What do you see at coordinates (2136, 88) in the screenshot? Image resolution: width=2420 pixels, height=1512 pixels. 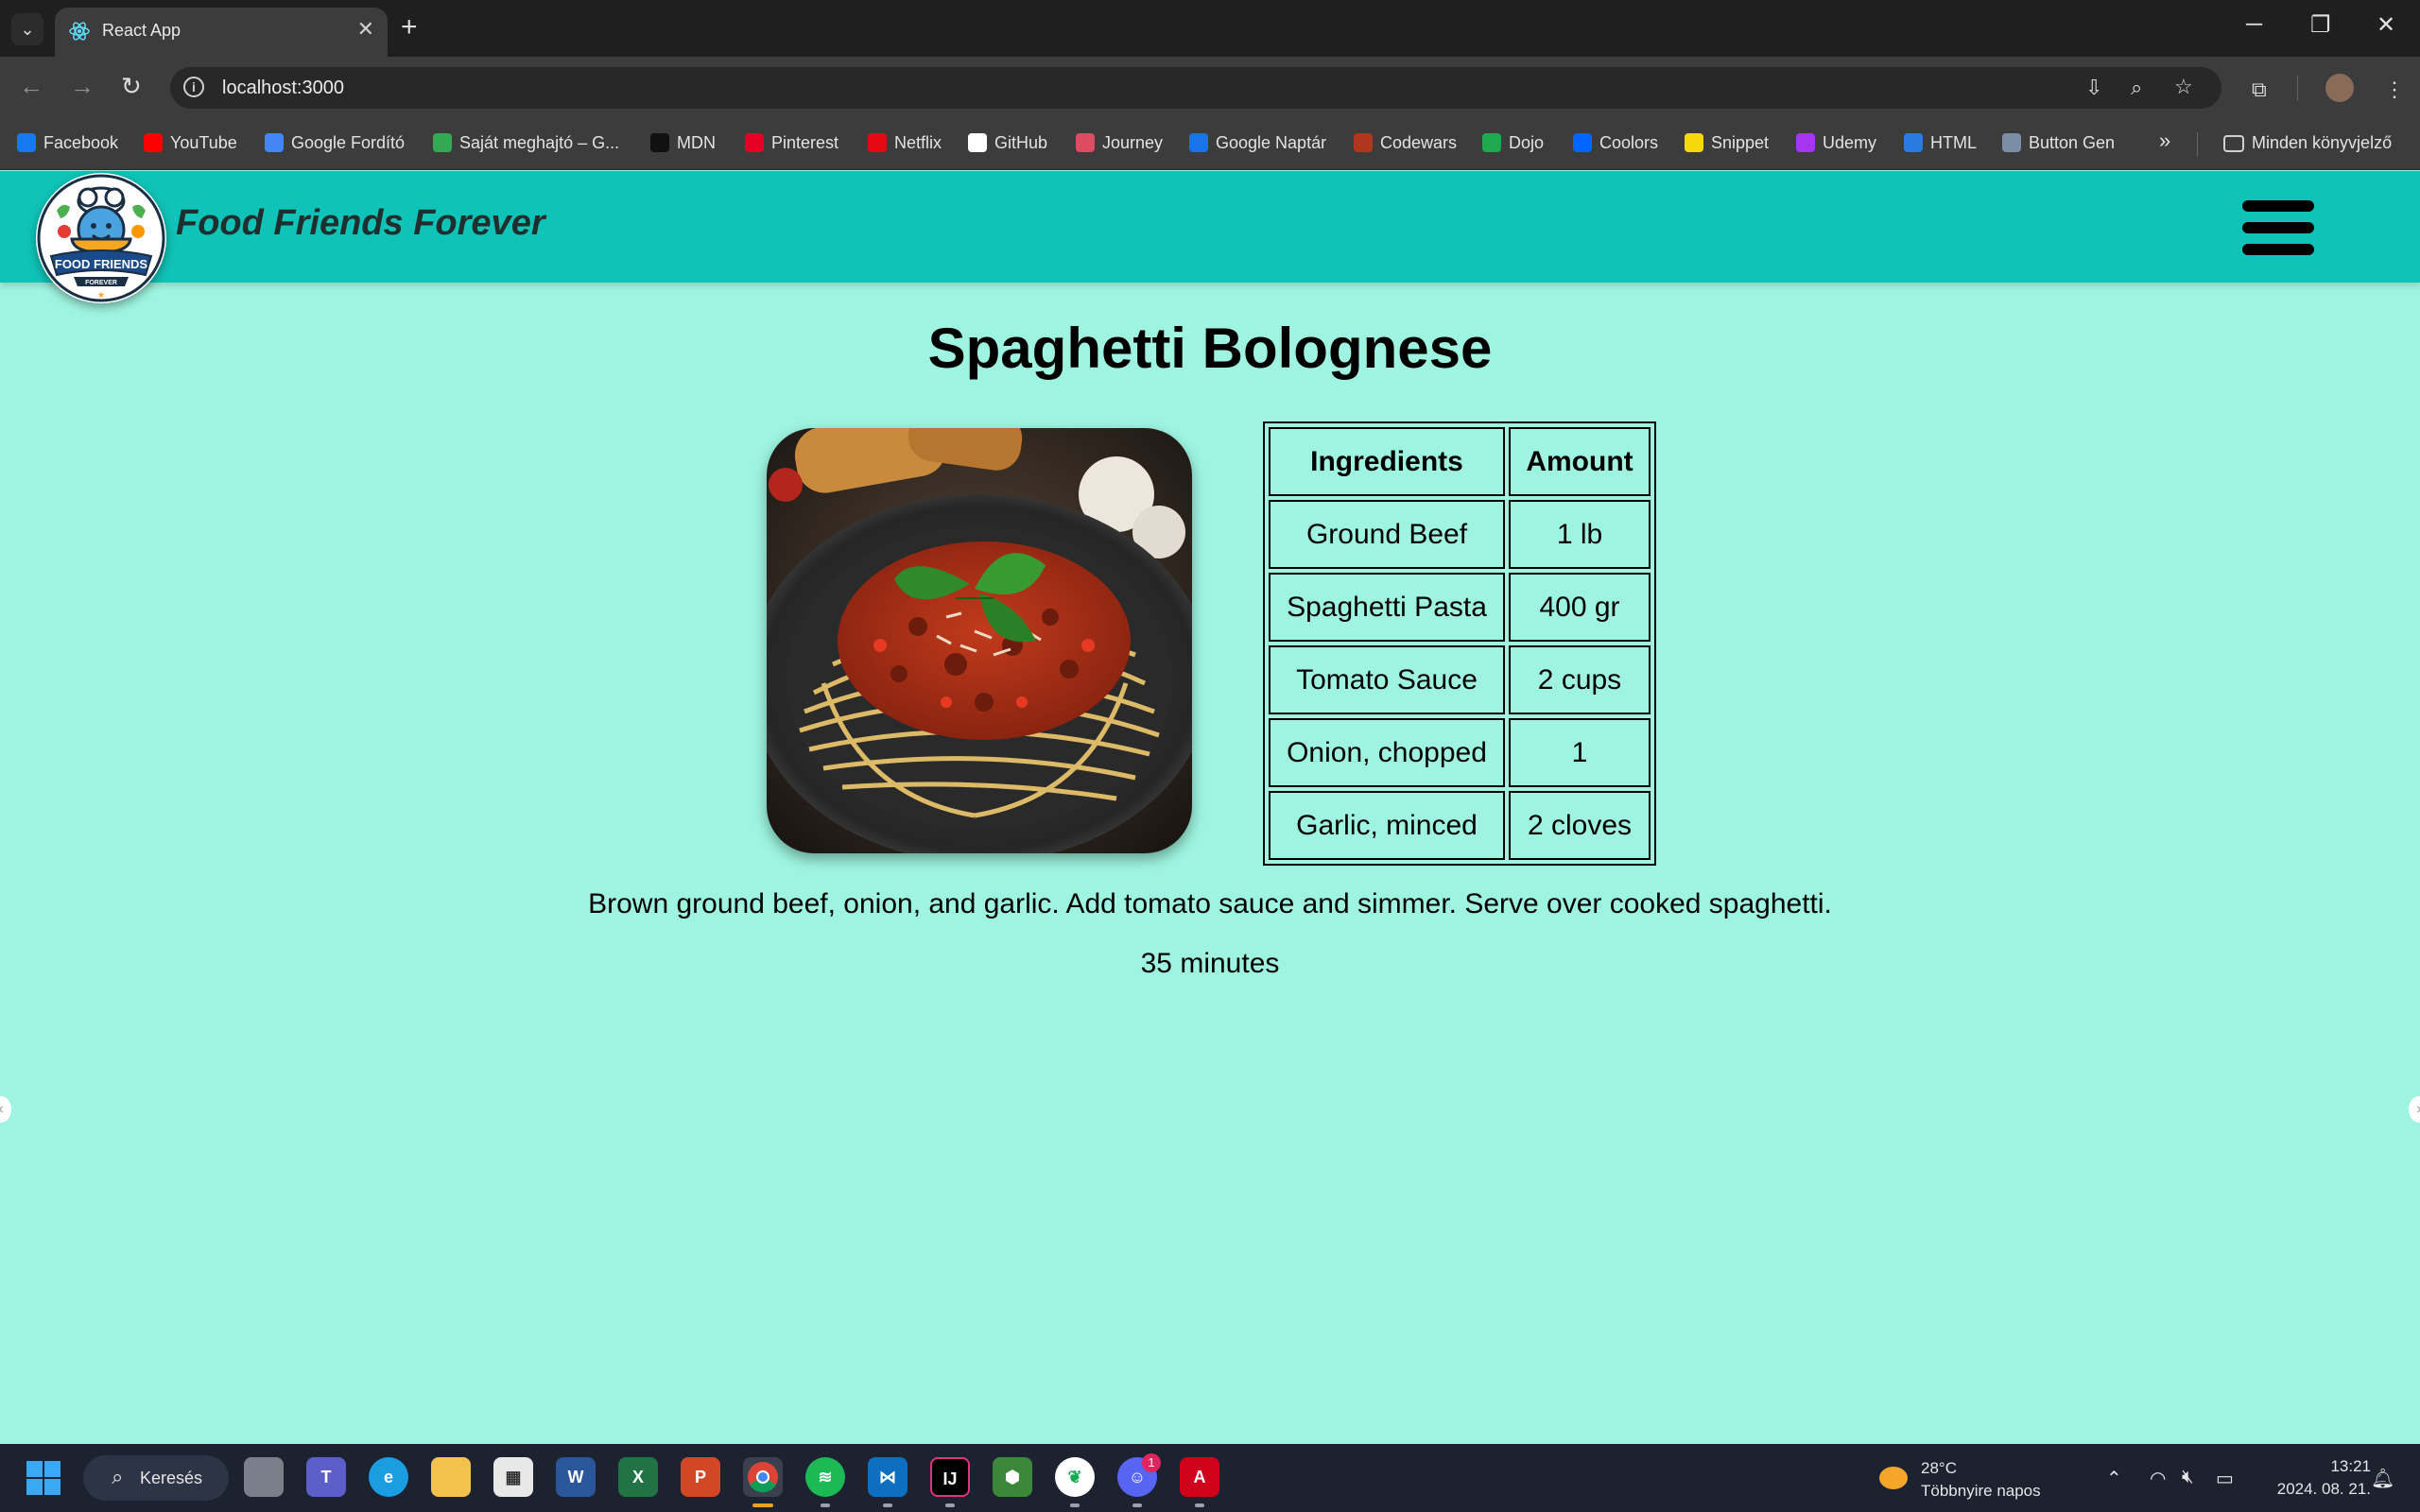 I see `zoom-icon: ⌕` at bounding box center [2136, 88].